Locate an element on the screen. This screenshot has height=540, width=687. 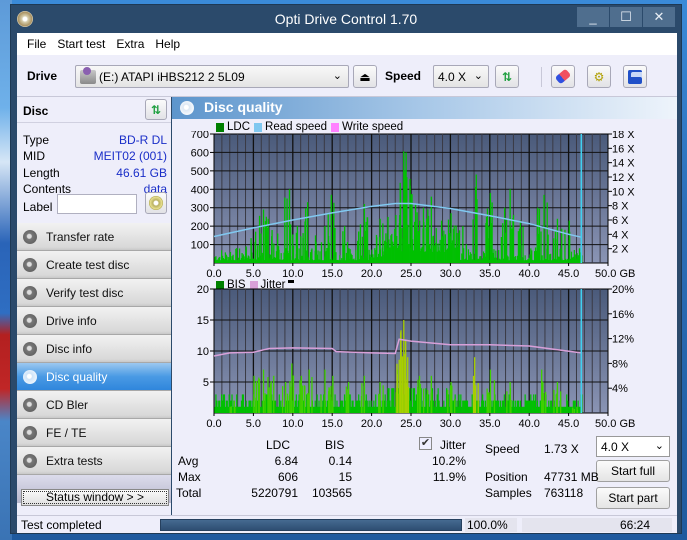
settings-button: ⚙ is located at coordinates (599, 76).